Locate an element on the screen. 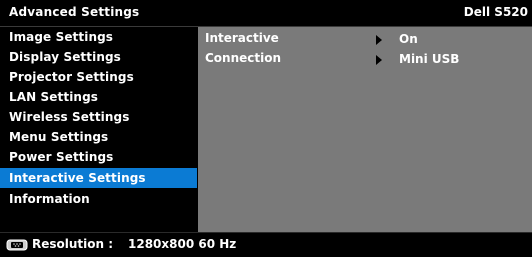 The width and height of the screenshot is (532, 257). status-bar: Resolution : 1280x800 60 Hz is located at coordinates (266, 244).